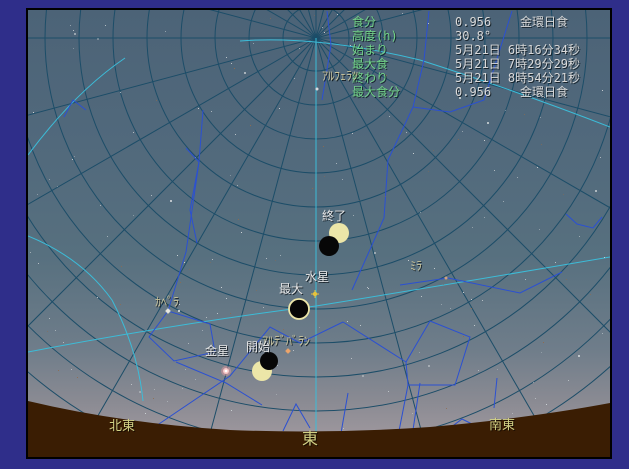 This screenshot has height=469, width=629. Describe the element at coordinates (518, 64) in the screenshot. I see `info-value: 5月21日 7時29分29秒` at that location.